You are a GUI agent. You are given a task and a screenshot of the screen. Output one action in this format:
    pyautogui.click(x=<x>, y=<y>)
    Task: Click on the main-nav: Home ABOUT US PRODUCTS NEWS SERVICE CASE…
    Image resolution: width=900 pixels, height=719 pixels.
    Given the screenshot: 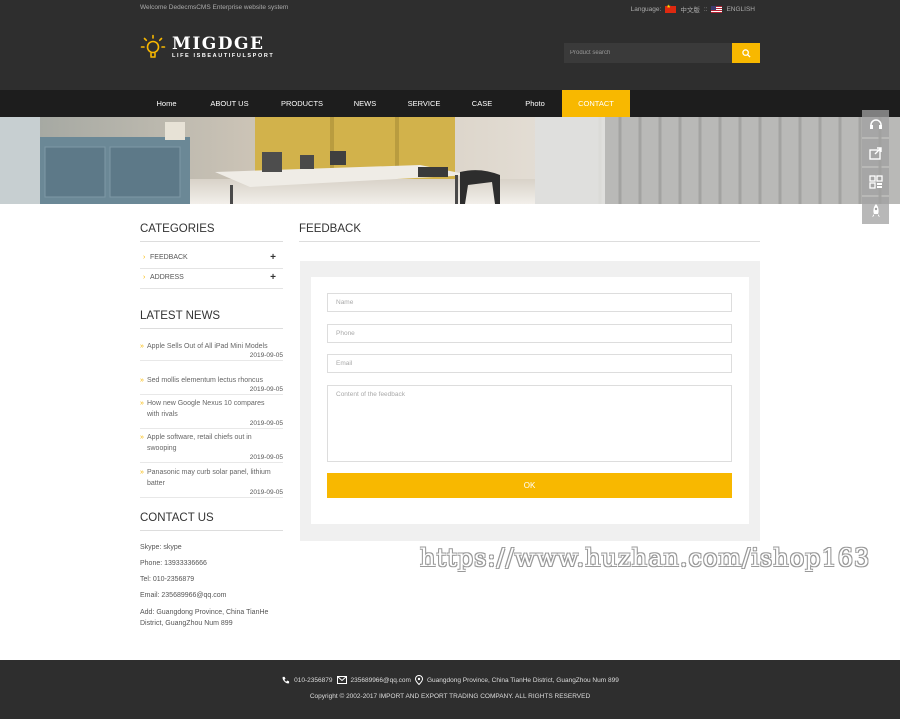 What is the action you would take?
    pyautogui.click(x=450, y=103)
    